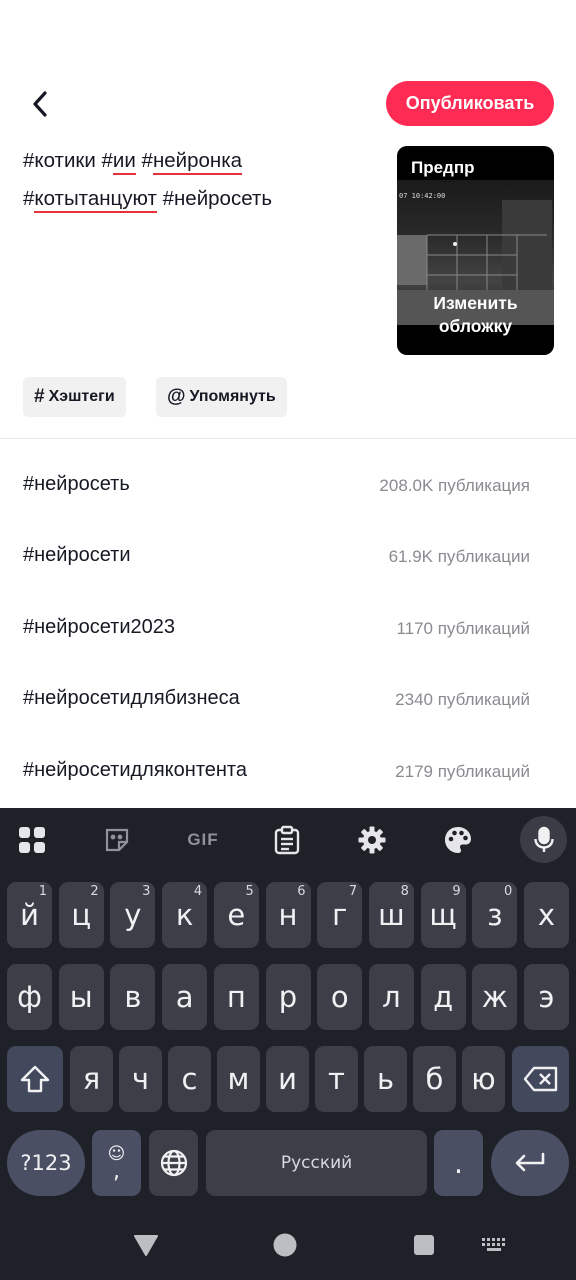 This screenshot has height=1280, width=576. Describe the element at coordinates (189, 1079) in the screenshot. I see `key-с: с` at that location.